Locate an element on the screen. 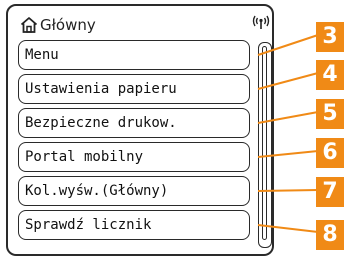 Image resolution: width=346 pixels, height=264 pixels. callout-badge: 4 is located at coordinates (330, 75).